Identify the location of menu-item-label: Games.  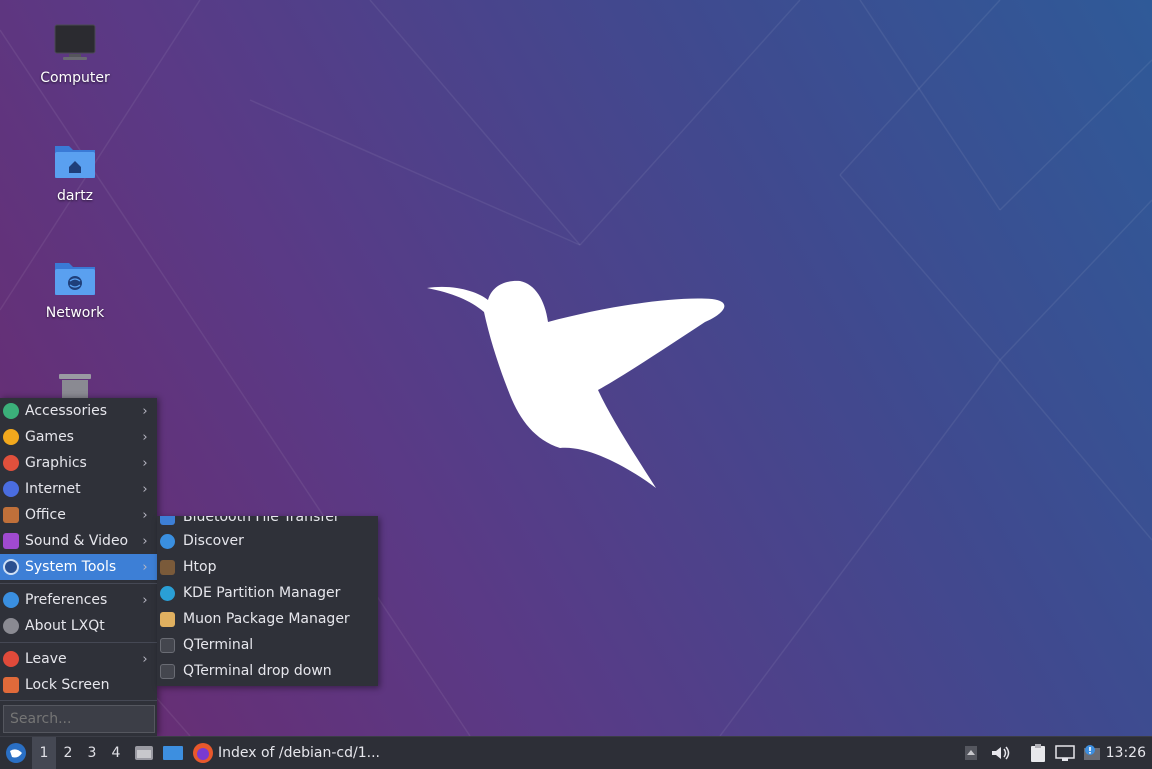
(49, 437).